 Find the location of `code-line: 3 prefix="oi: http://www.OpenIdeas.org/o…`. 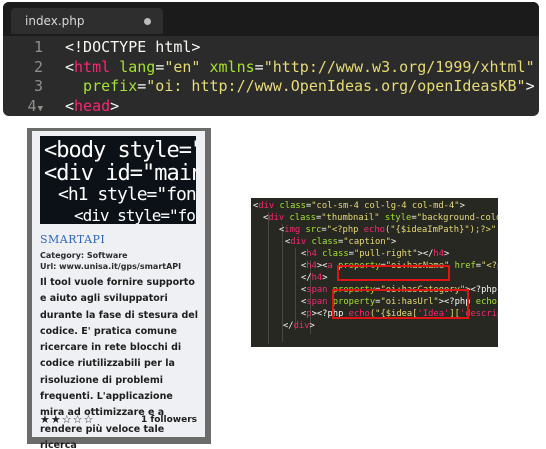

code-line: 3 prefix="oi: http://www.OpenIdeas.org/o… is located at coordinates (271, 87).